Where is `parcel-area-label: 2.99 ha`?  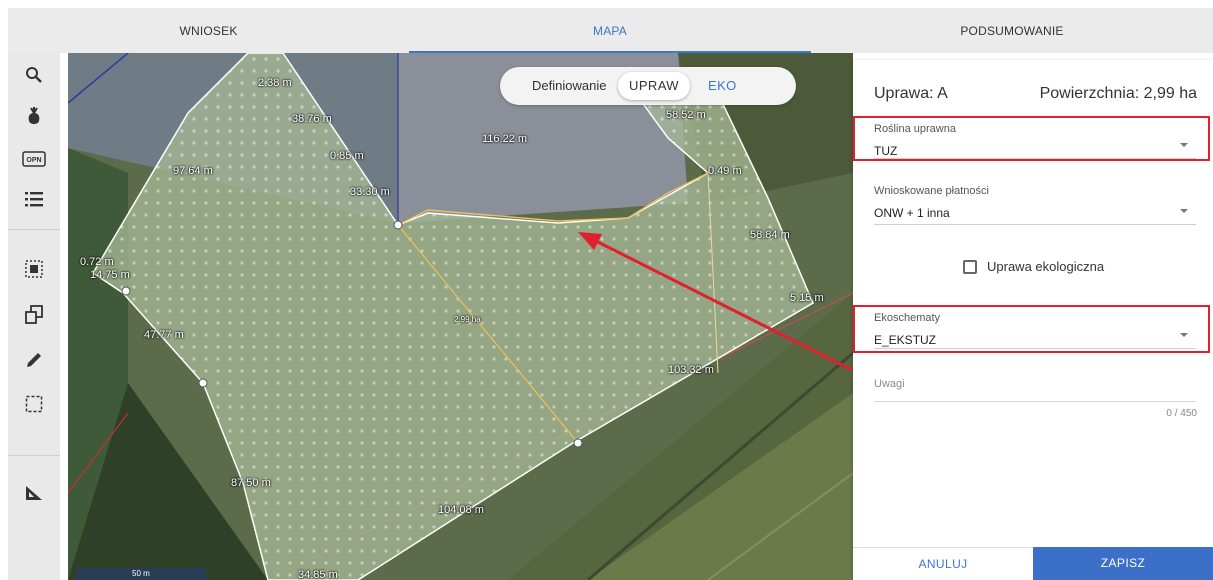
parcel-area-label: 2.99 ha is located at coordinates (467, 319).